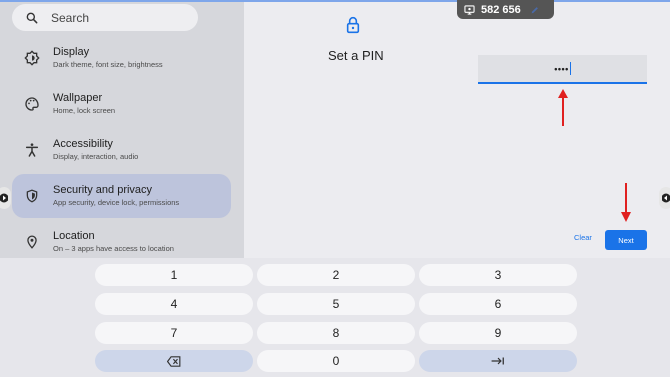  I want to click on key-backspace, so click(174, 361).